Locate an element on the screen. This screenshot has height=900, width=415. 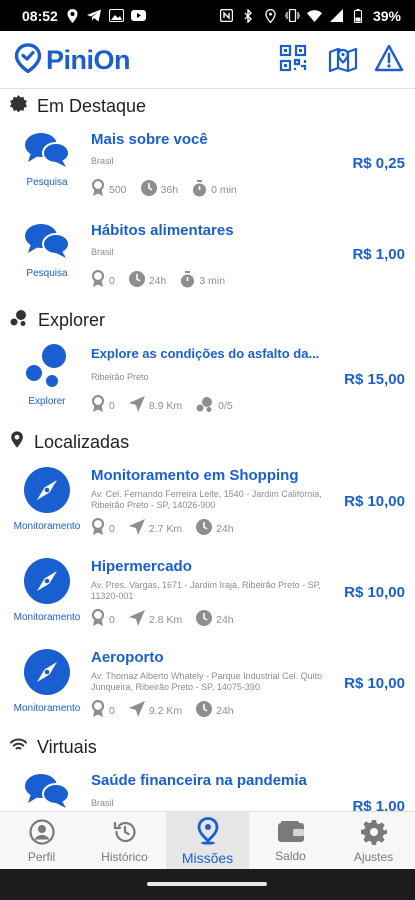
mission-title: Mais sobre você is located at coordinates (149, 139).